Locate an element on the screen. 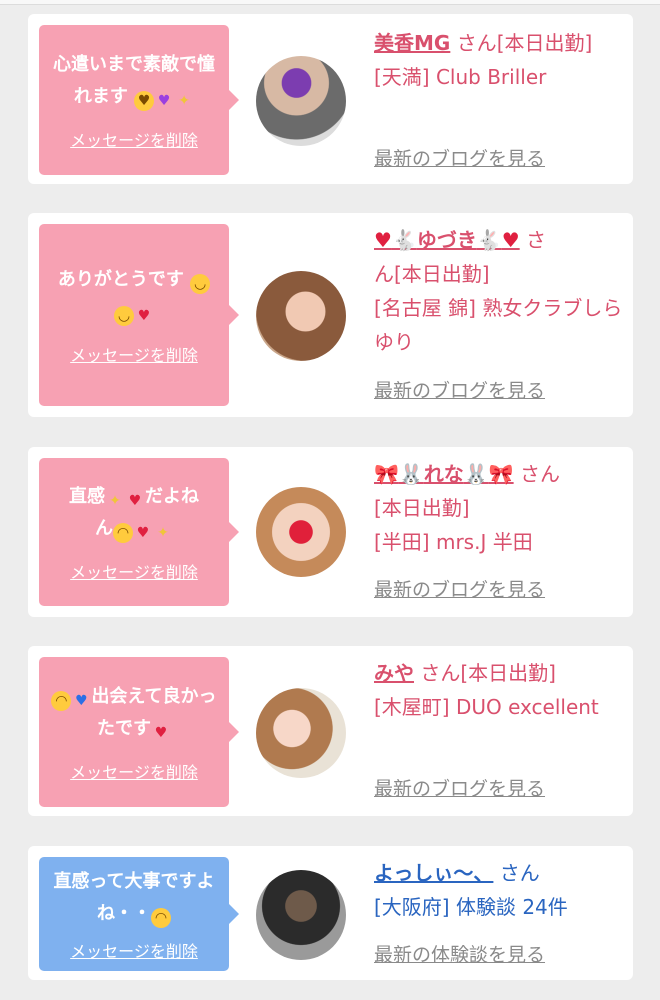 The width and height of the screenshot is (660, 1000). latest-review-link: 最新の体験談を見る is located at coordinates (459, 953).